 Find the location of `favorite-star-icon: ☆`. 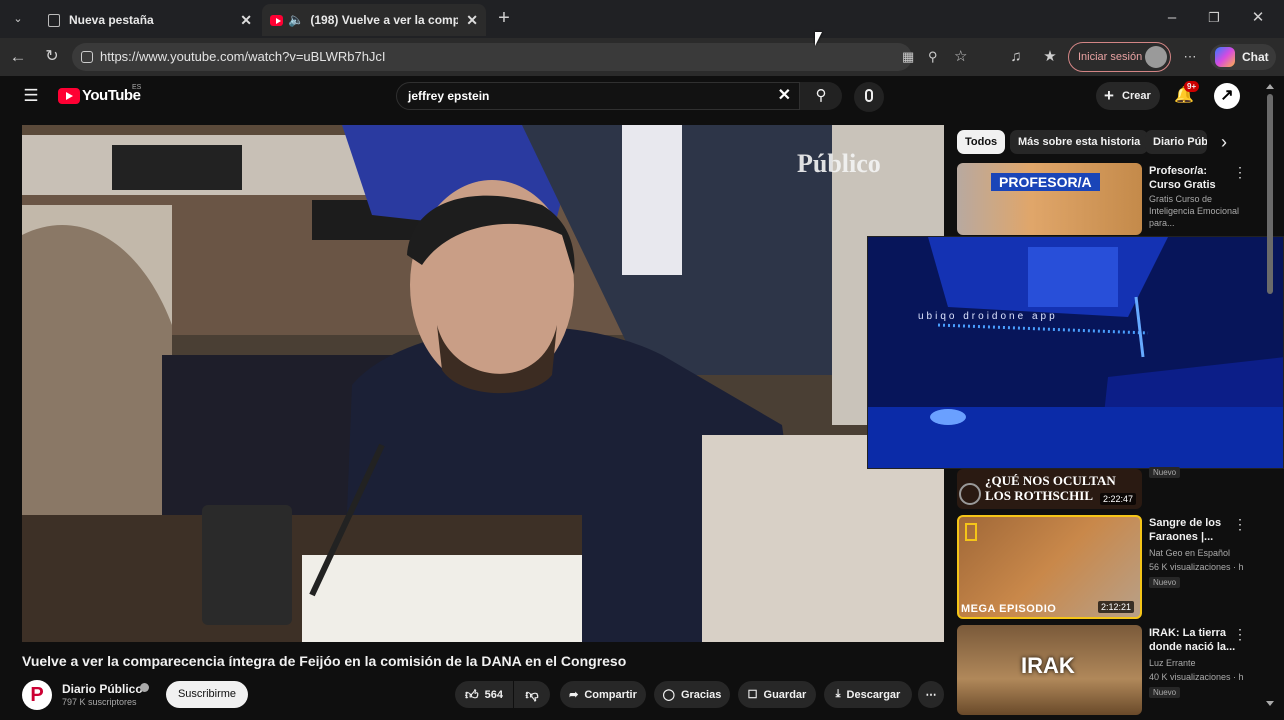

favorite-star-icon: ☆ is located at coordinates (960, 57).